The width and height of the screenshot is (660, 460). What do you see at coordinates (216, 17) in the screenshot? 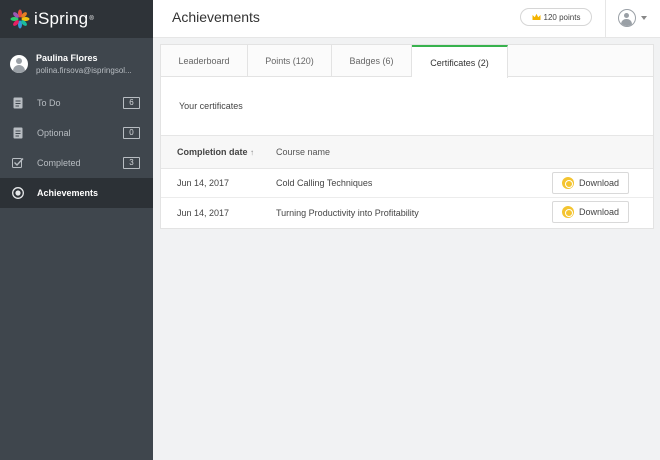
I see `page-title: Achievements` at bounding box center [216, 17].